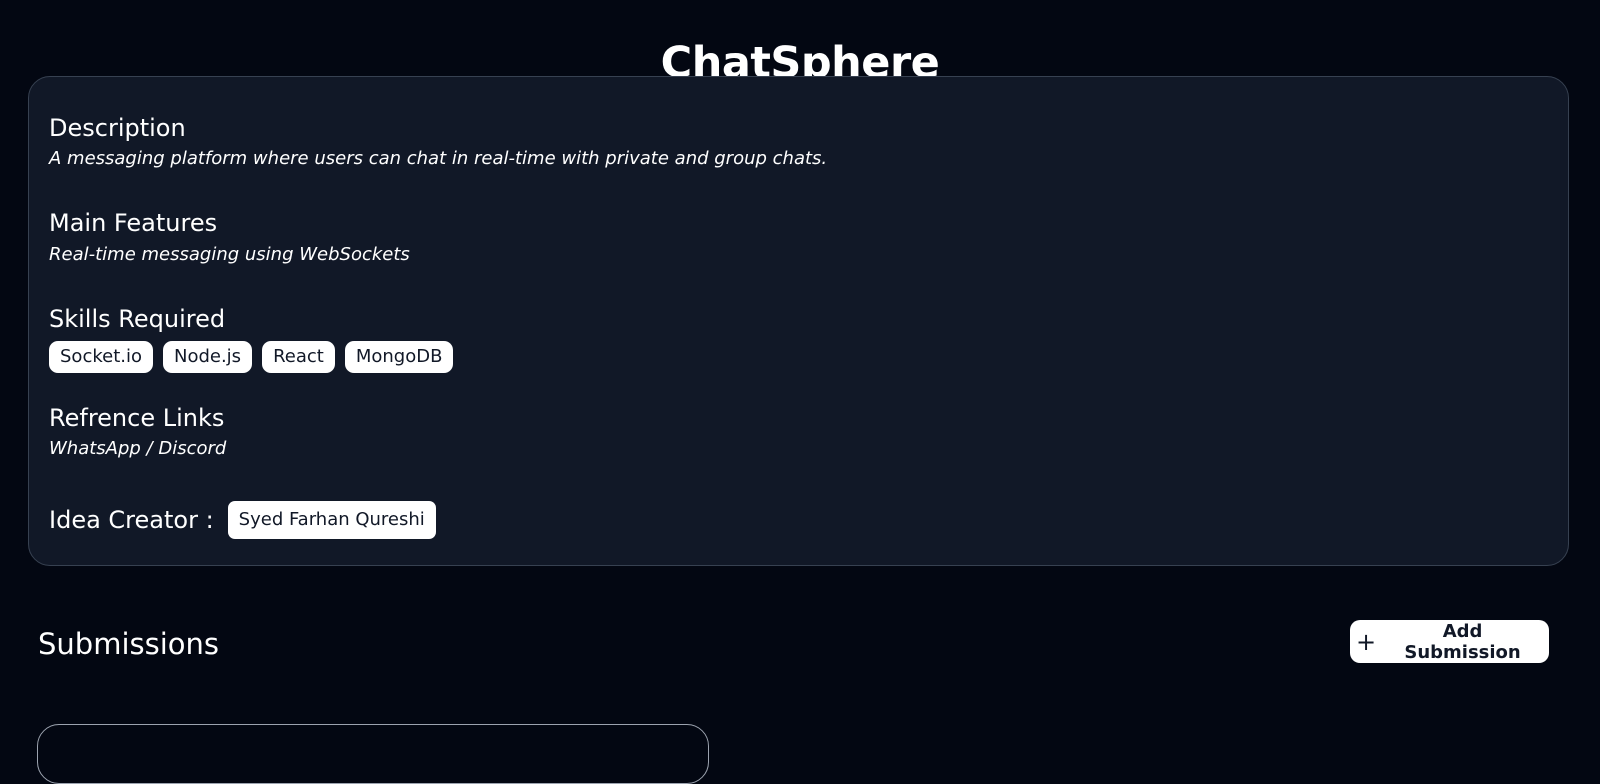 This screenshot has height=784, width=1600. Describe the element at coordinates (331, 520) in the screenshot. I see `idea-creator-chip: Syed Farhan Qureshi` at that location.